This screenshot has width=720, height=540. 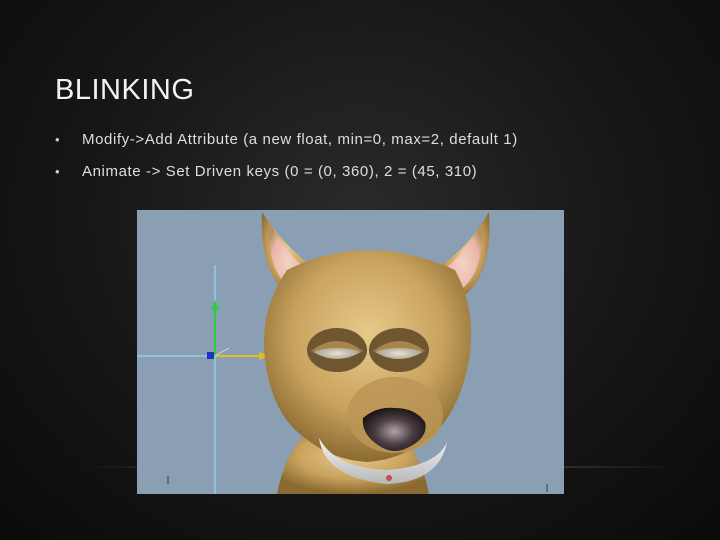 What do you see at coordinates (125, 90) in the screenshot?
I see `slide-title: BLINKING` at bounding box center [125, 90].